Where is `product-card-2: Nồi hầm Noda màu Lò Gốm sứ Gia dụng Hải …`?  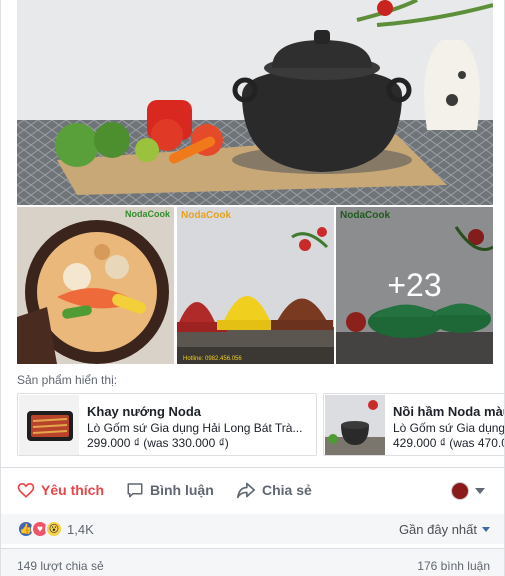
product-card-2: Nồi hầm Noda màu Lò Gốm sứ Gia dụng Hải … is located at coordinates (414, 424).